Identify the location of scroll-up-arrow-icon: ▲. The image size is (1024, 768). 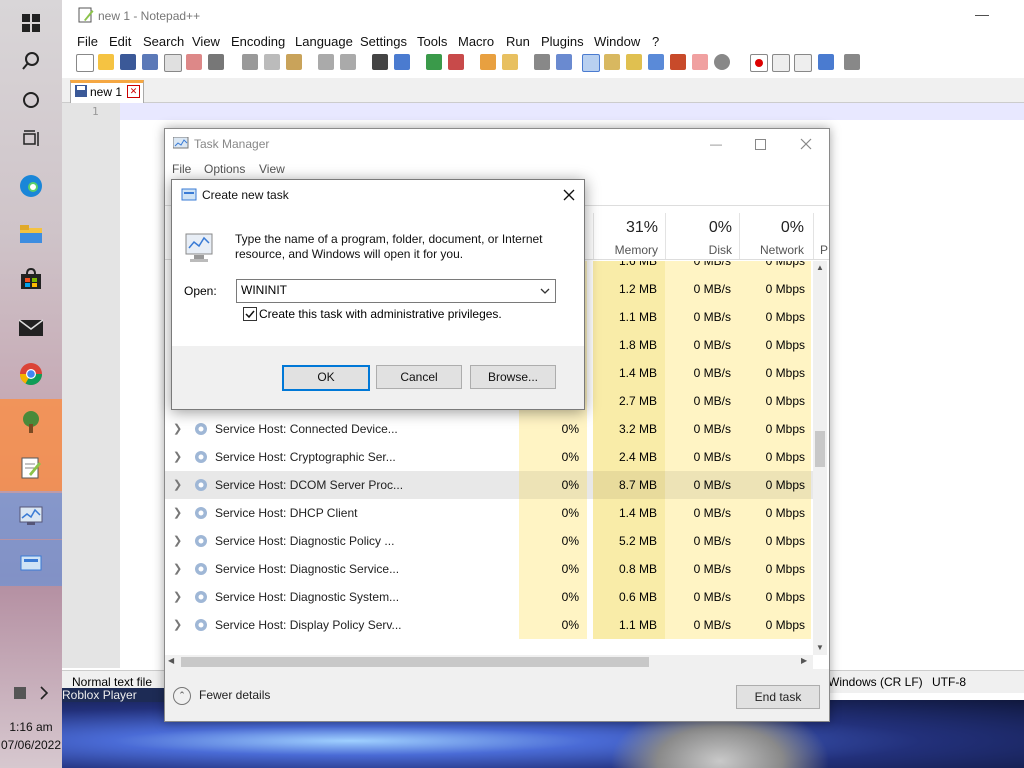
(820, 267).